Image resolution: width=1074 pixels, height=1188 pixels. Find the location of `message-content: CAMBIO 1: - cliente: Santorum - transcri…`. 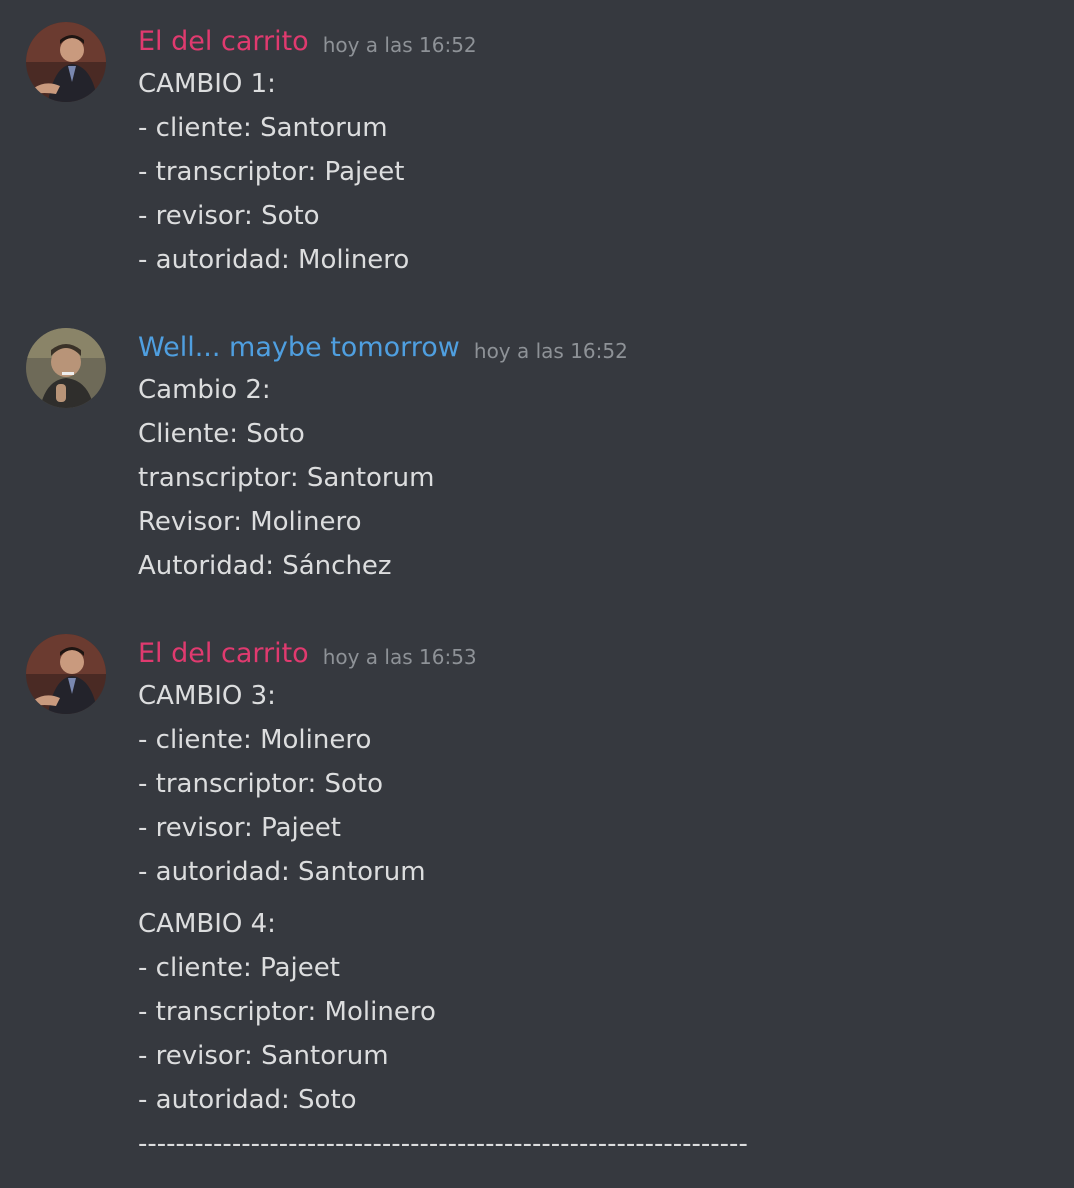

message-content: CAMBIO 1: - cliente: Santorum - transcri… is located at coordinates (273, 172).